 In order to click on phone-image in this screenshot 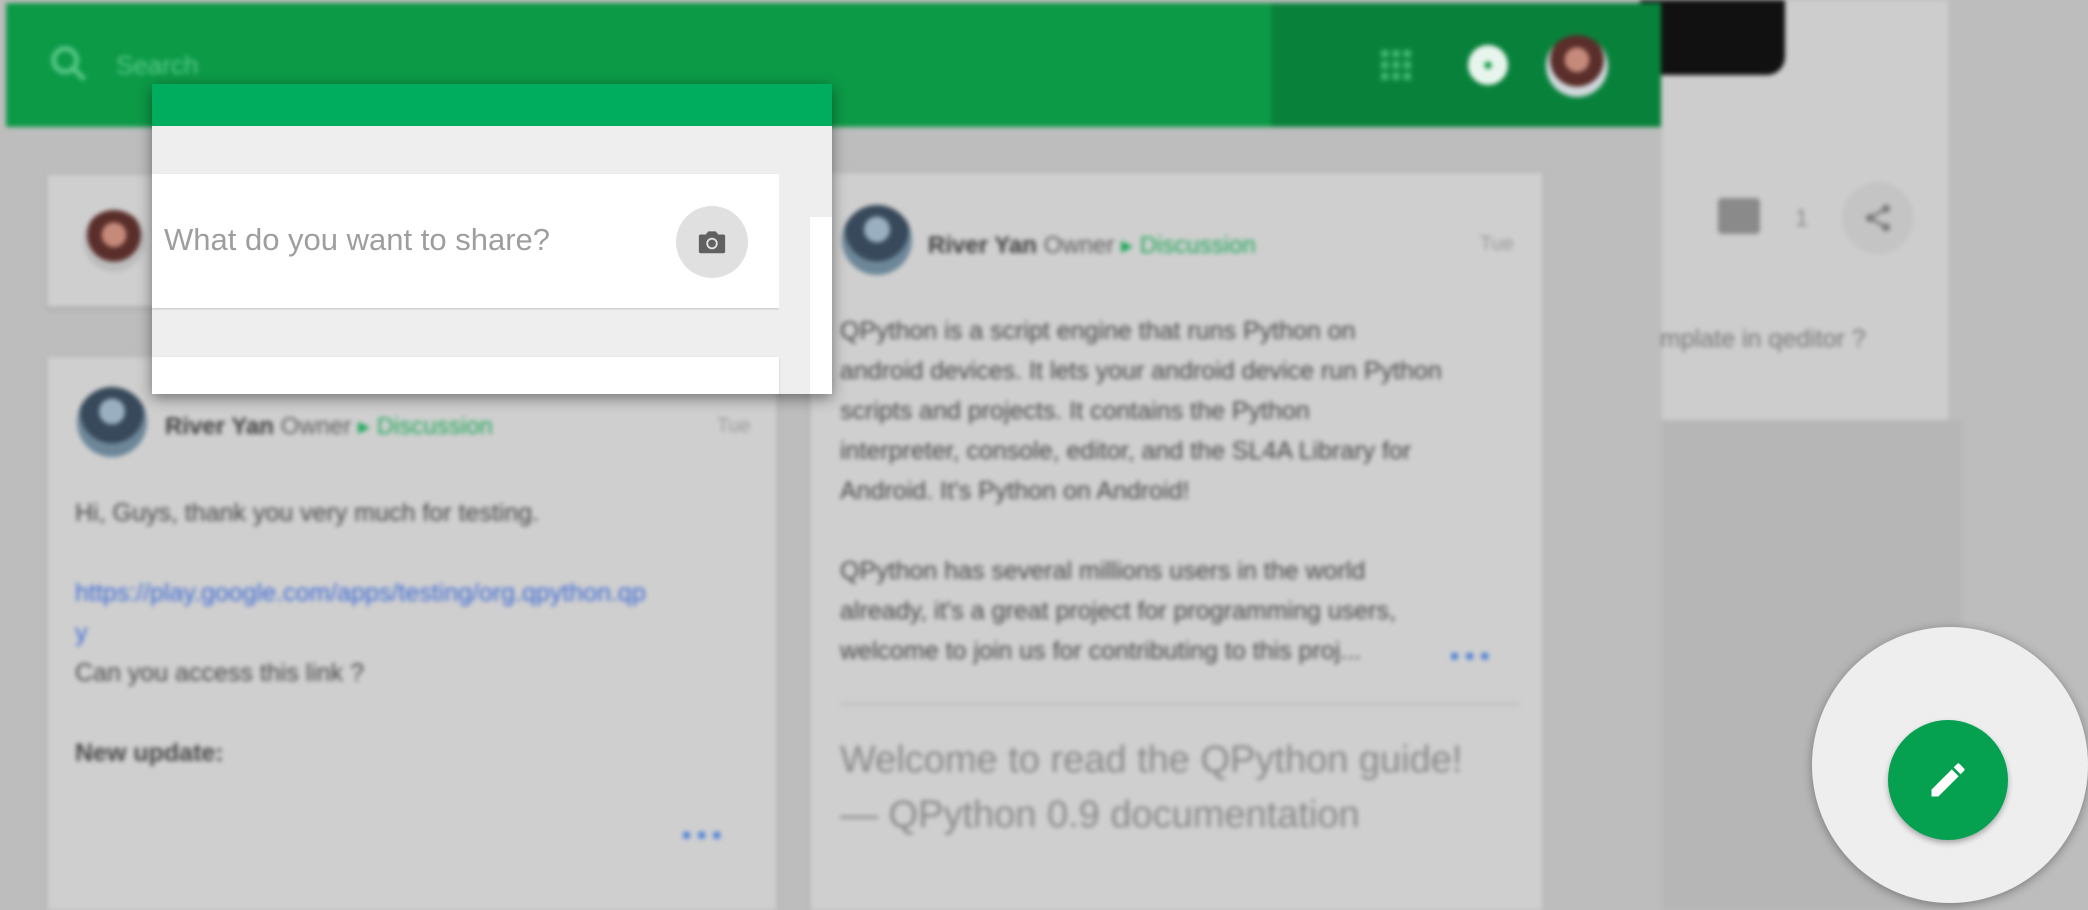, I will do `click(1712, 37)`.